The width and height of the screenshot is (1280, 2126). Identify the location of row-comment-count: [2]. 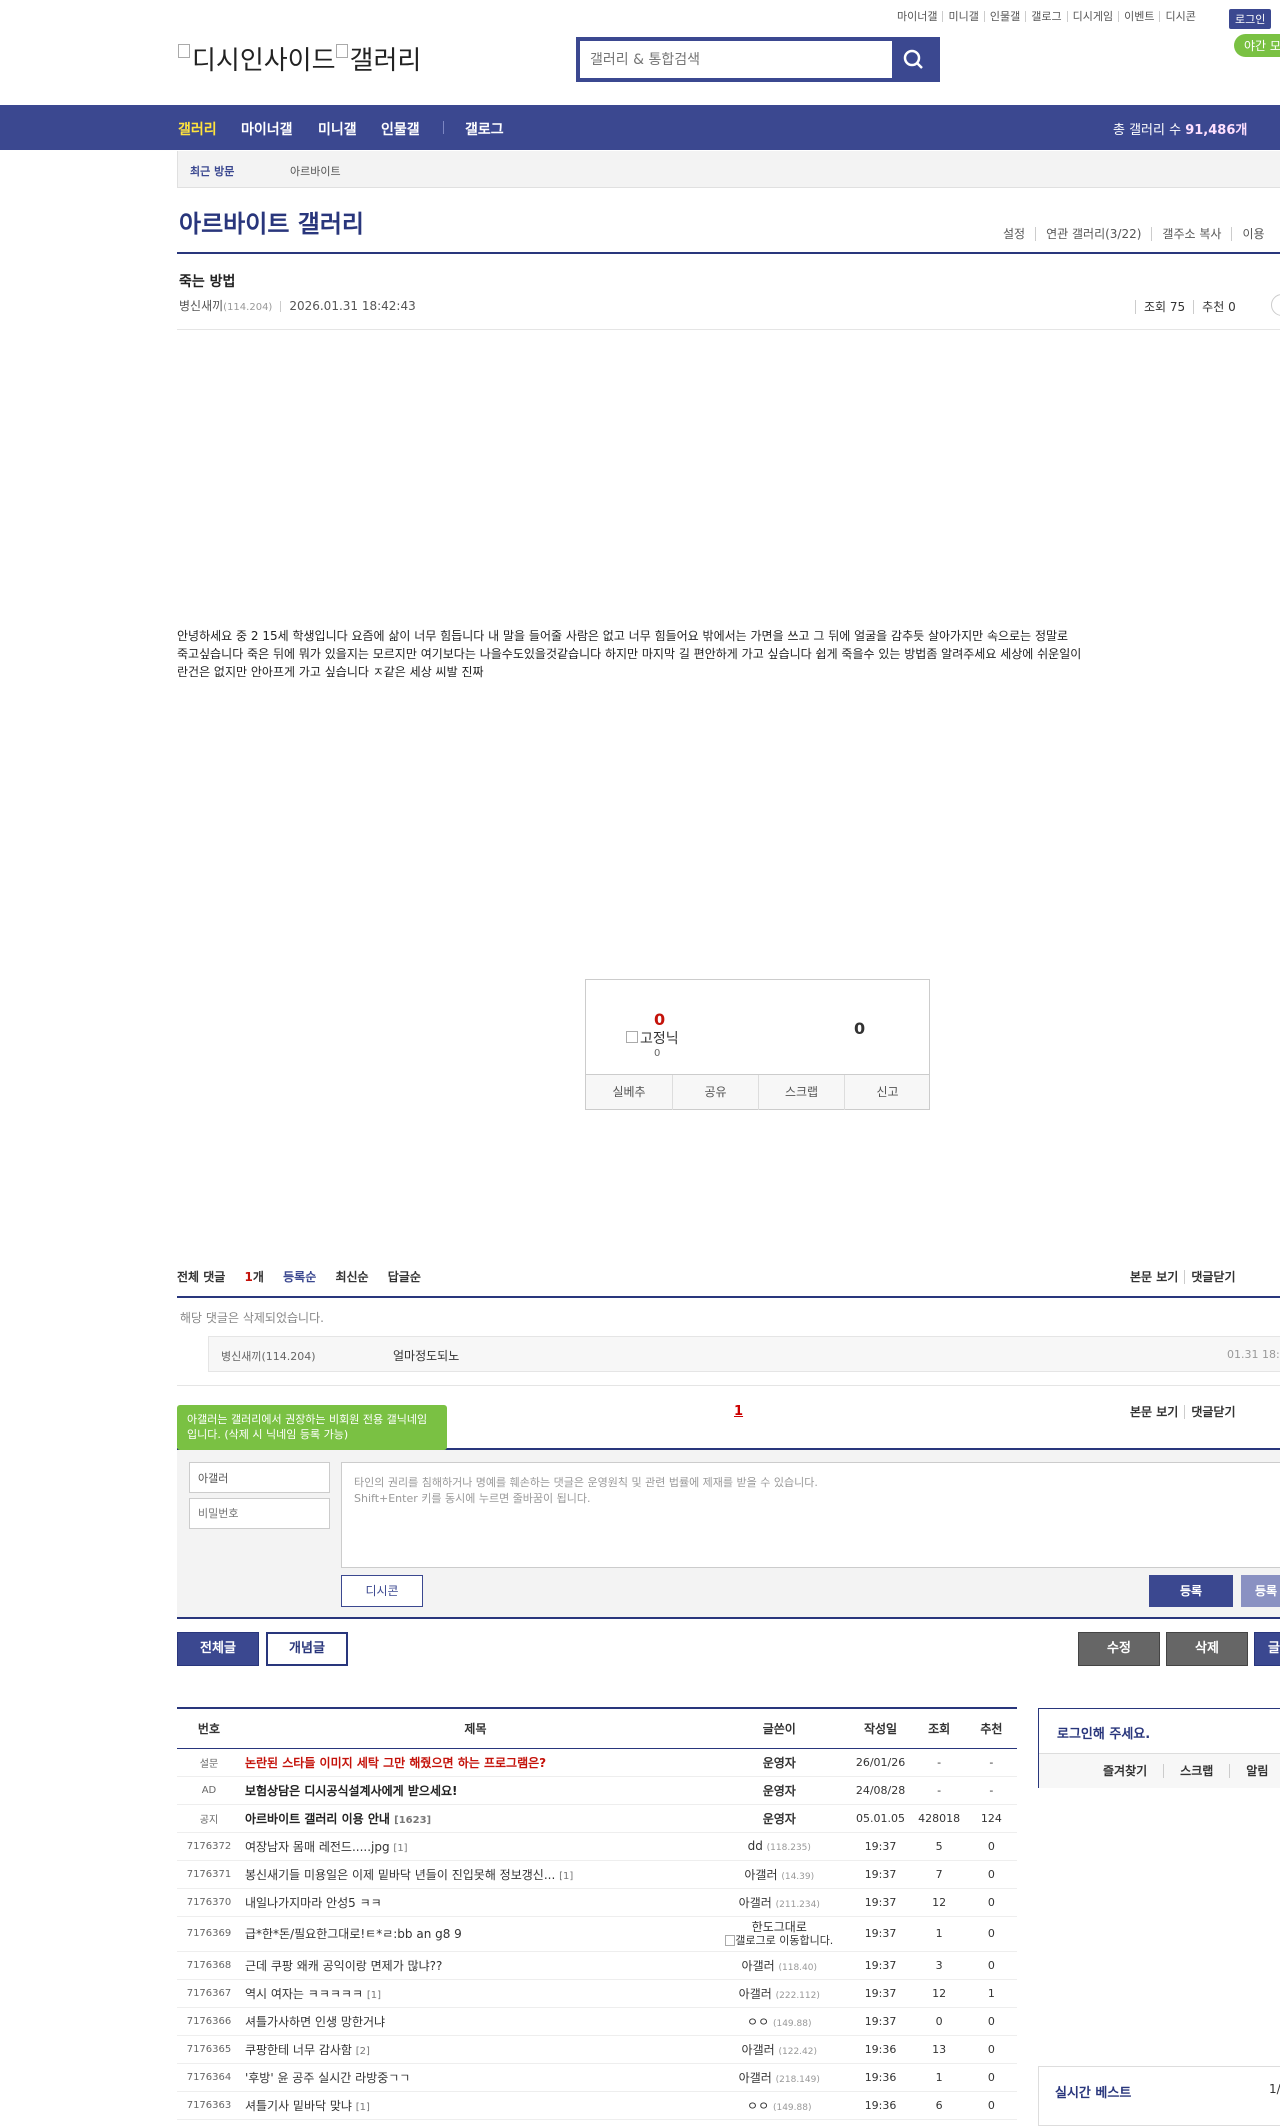
(363, 2051).